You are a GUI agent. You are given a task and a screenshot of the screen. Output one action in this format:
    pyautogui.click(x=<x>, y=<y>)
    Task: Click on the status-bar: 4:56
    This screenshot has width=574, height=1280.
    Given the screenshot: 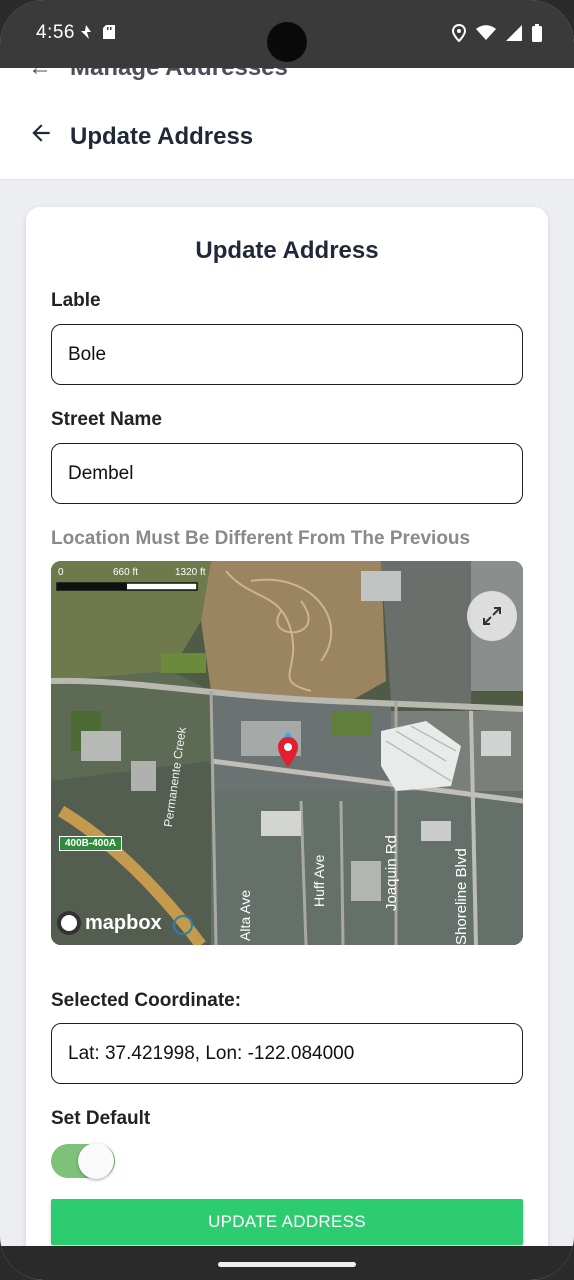 What is the action you would take?
    pyautogui.click(x=287, y=34)
    